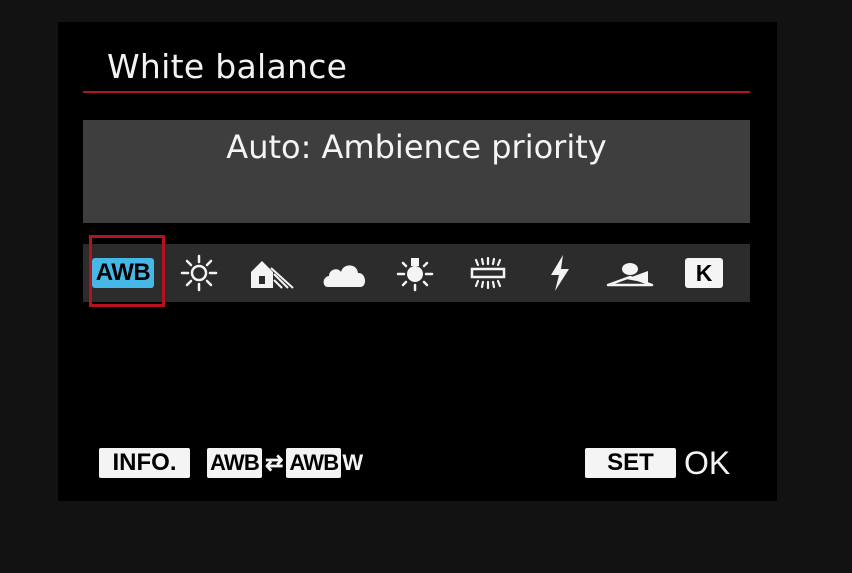  I want to click on flash-icon, so click(560, 273).